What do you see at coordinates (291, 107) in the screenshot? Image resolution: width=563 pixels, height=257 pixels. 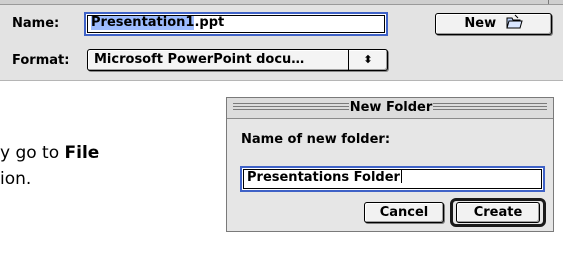 I see `title-bar-stripes-left` at bounding box center [291, 107].